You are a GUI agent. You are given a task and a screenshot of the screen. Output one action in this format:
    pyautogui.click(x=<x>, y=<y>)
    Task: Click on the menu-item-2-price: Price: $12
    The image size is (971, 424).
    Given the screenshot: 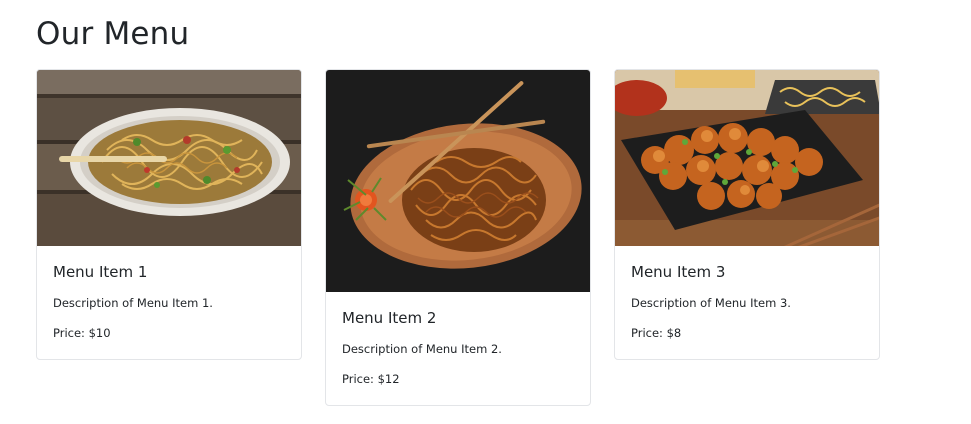 What is the action you would take?
    pyautogui.click(x=371, y=379)
    